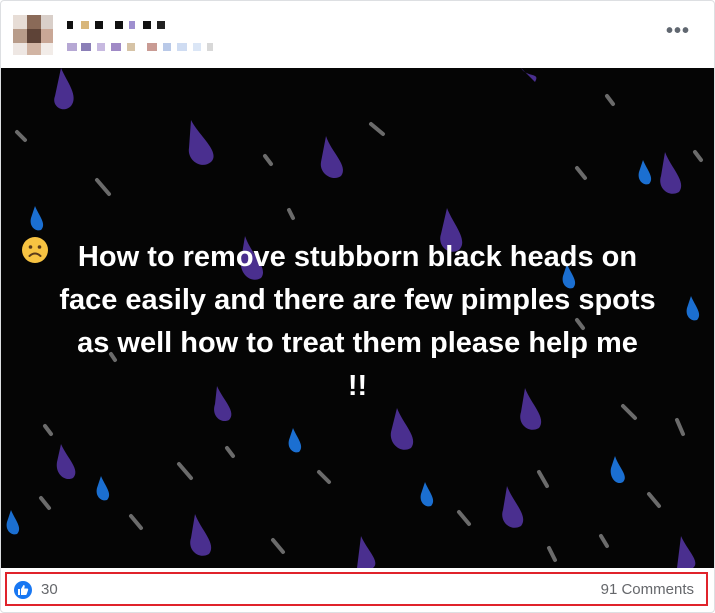 The height and width of the screenshot is (613, 715). Describe the element at coordinates (357, 257) in the screenshot. I see `post-text-line: How to remove stubborn black heads on` at that location.